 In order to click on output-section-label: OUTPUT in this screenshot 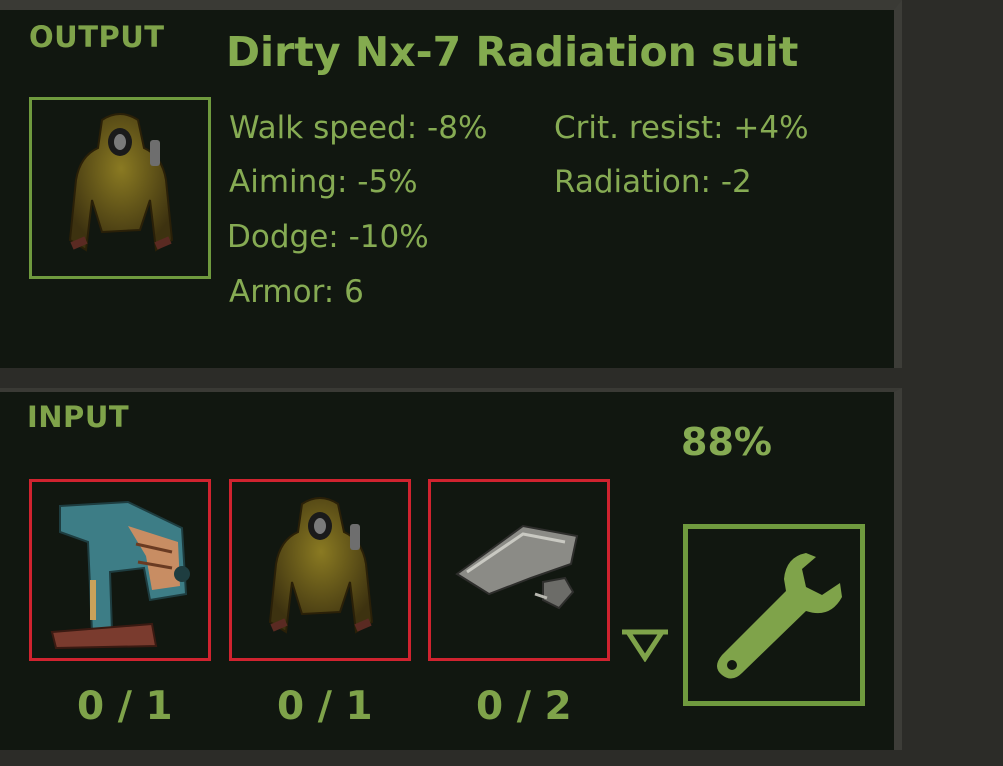, I will do `click(97, 37)`.